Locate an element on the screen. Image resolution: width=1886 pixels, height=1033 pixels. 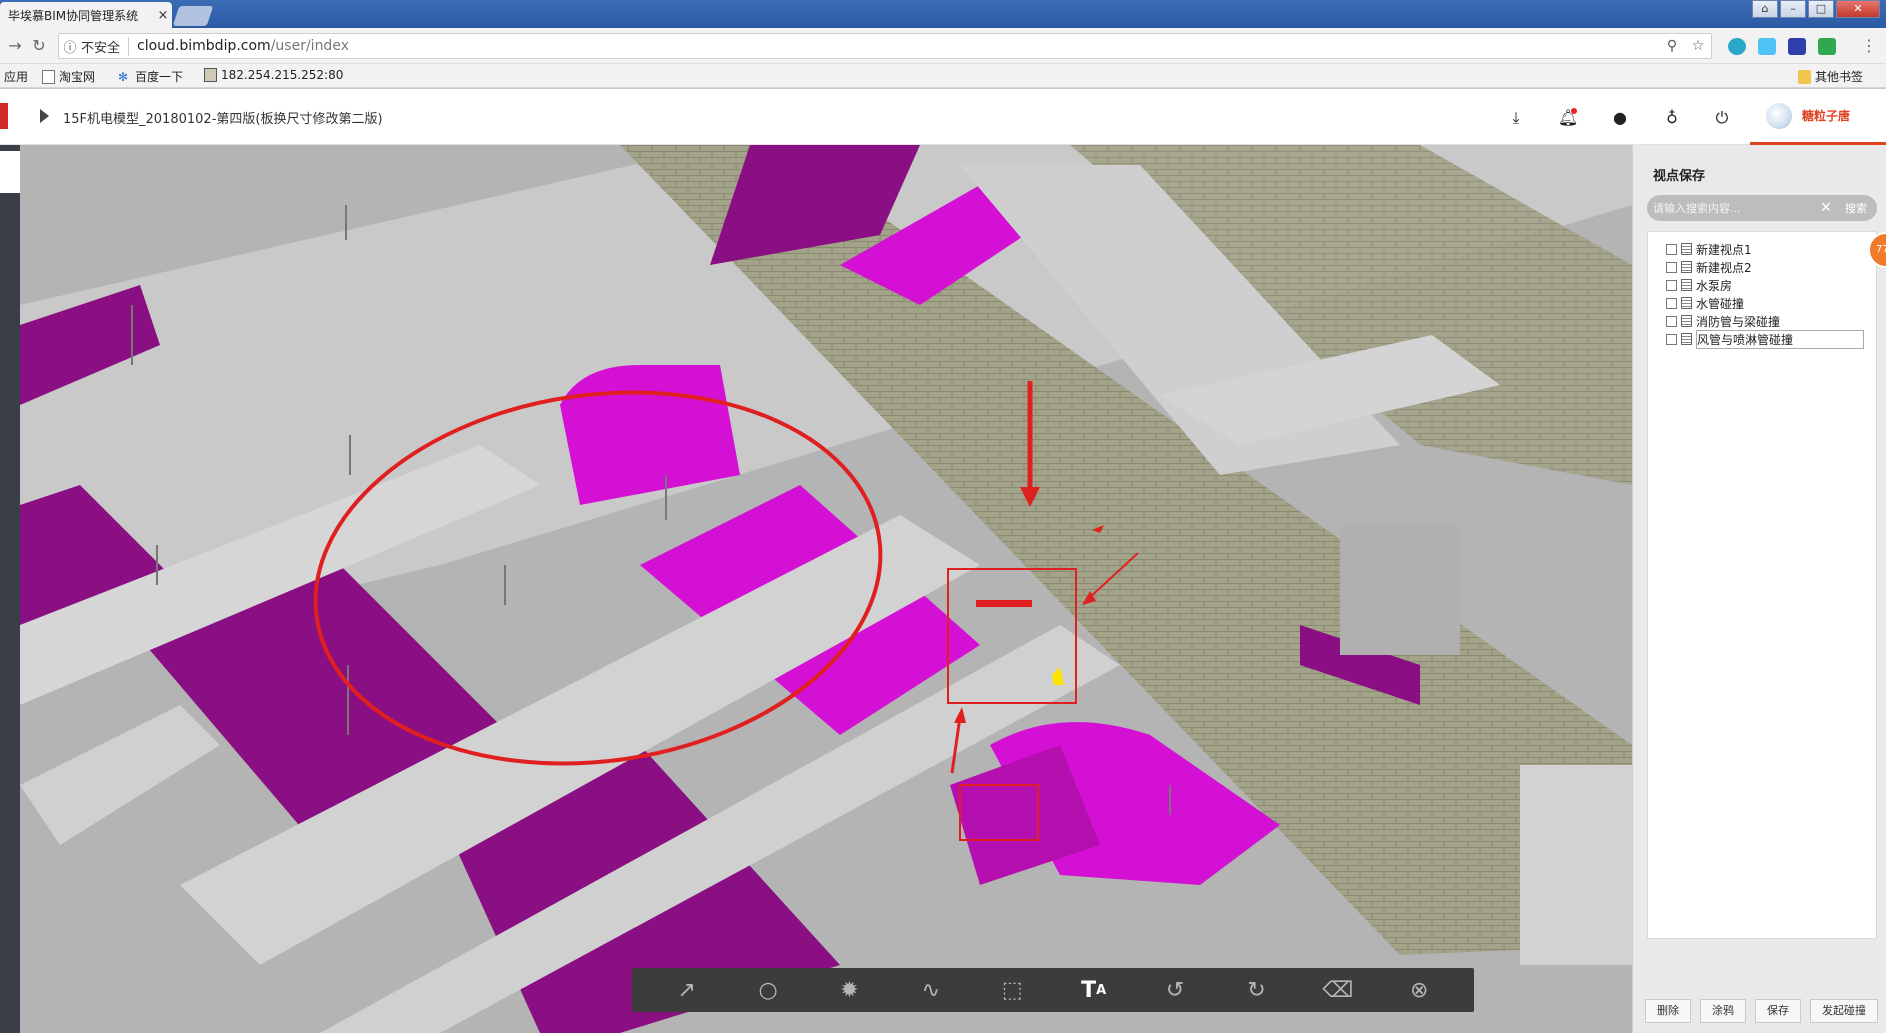
list-item: 消防管与梁碰撞 is located at coordinates (1762, 321).